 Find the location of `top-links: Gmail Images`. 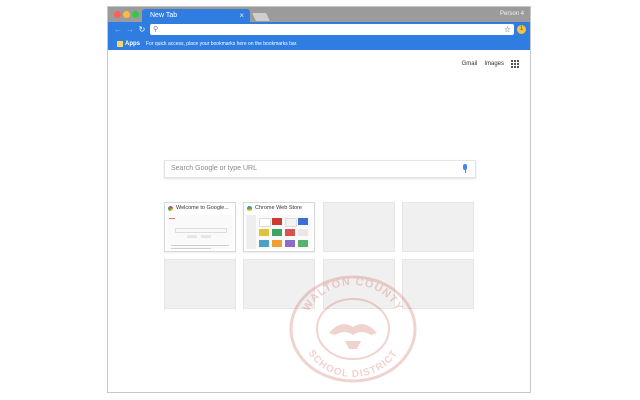

top-links: Gmail Images is located at coordinates (491, 64).